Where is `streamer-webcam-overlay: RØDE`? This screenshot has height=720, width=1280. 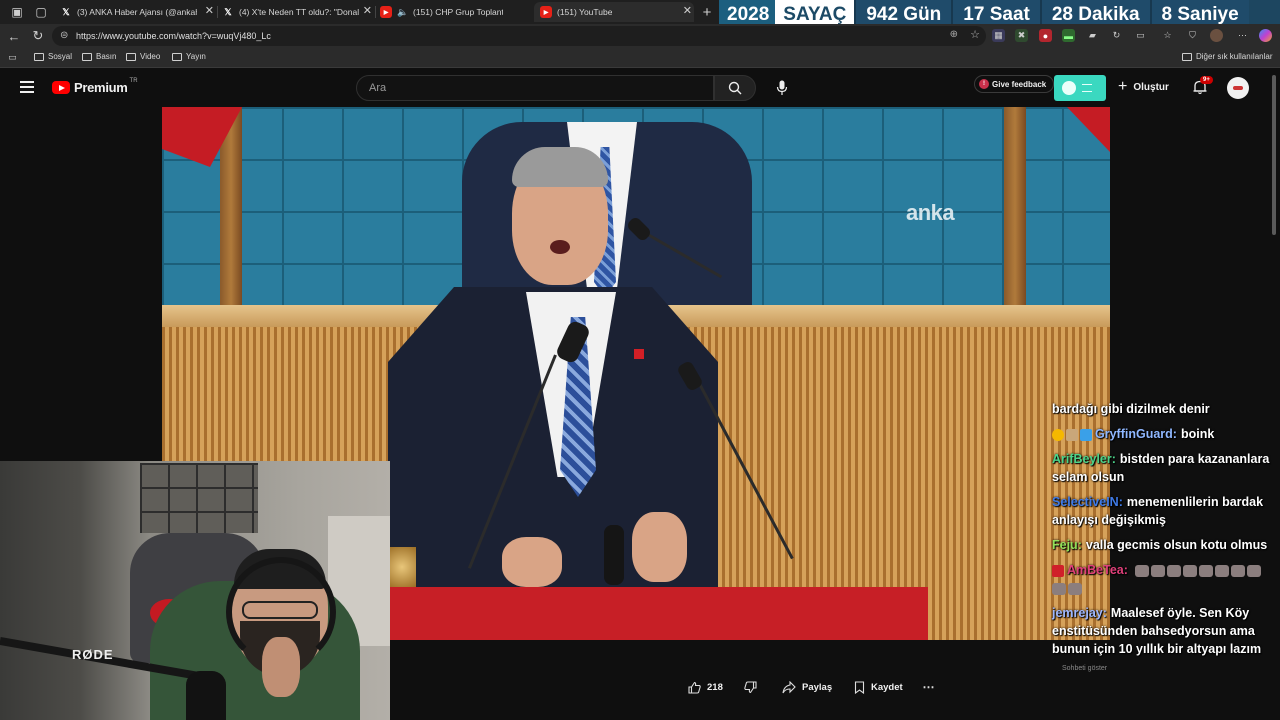 streamer-webcam-overlay: RØDE is located at coordinates (195, 590).